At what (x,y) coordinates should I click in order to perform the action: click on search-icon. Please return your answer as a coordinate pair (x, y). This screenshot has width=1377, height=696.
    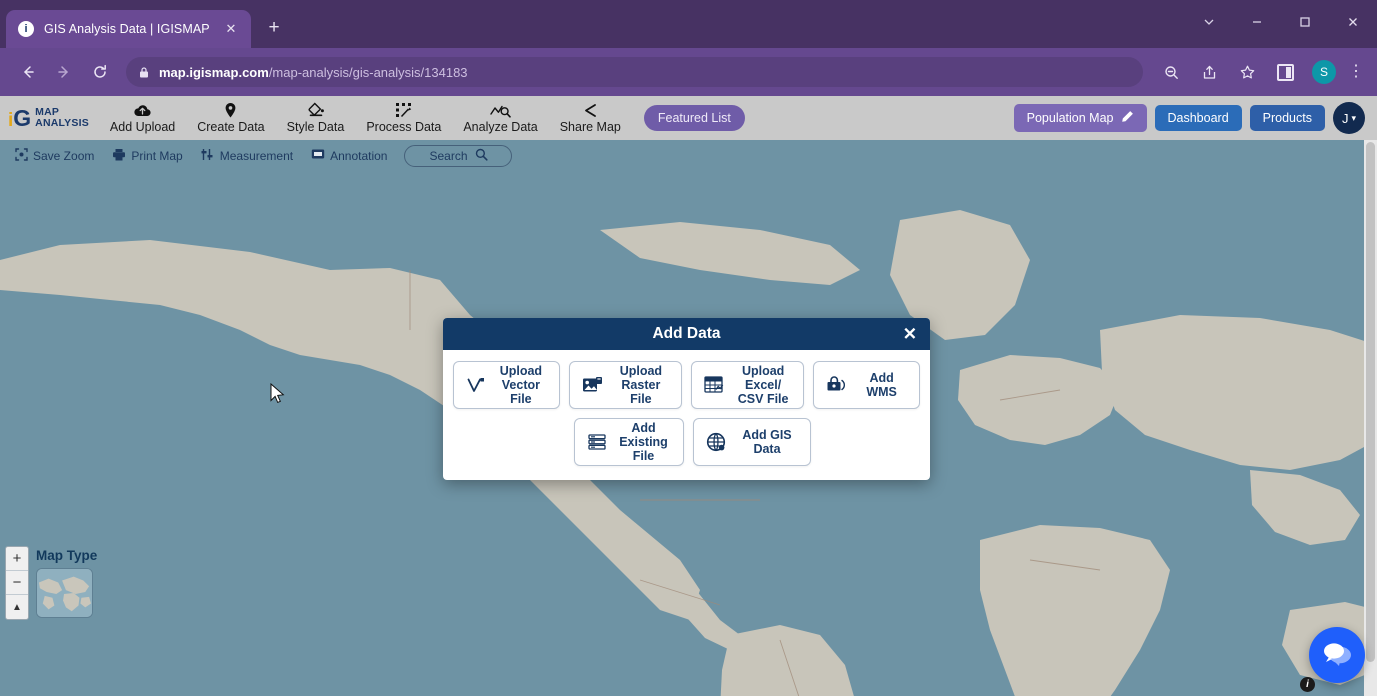
    Looking at the image, I should click on (481, 156).